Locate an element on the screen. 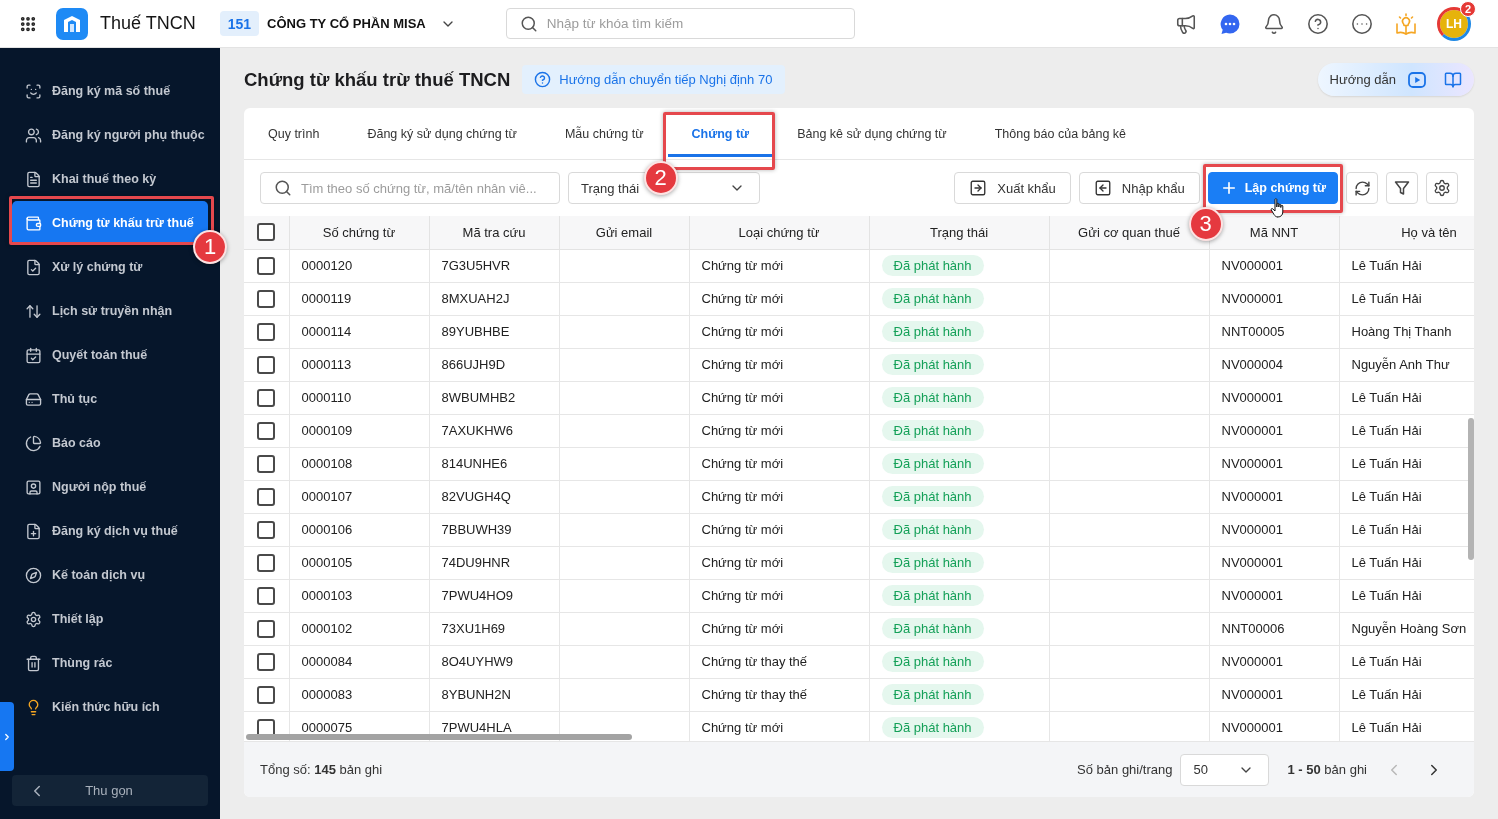 The image size is (1498, 819). import-button: Nhập khẩu is located at coordinates (1139, 188).